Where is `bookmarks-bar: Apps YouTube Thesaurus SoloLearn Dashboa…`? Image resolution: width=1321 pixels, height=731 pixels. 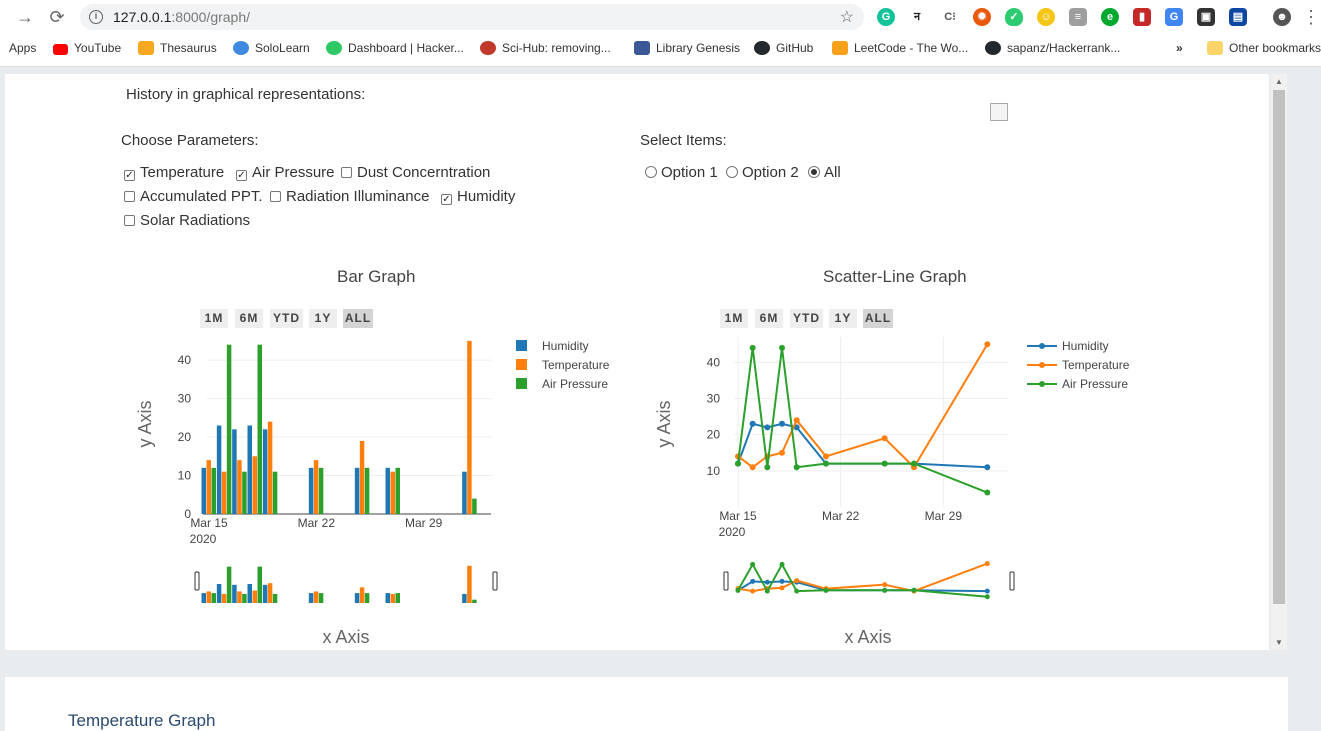 bookmarks-bar: Apps YouTube Thesaurus SoloLearn Dashboa… is located at coordinates (660, 50).